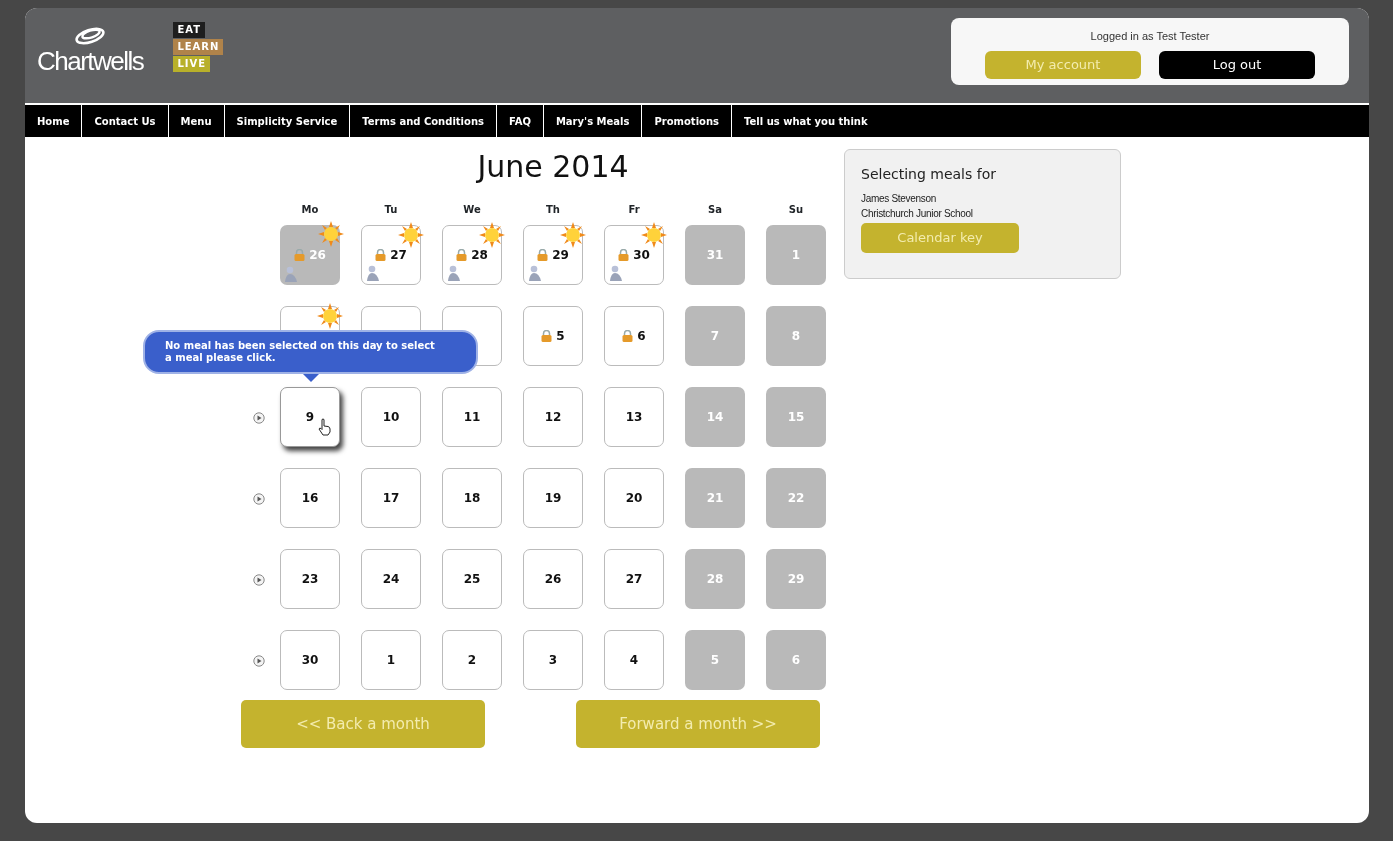 This screenshot has width=1393, height=841. Describe the element at coordinates (796, 498) in the screenshot. I see `day-number: 22` at that location.